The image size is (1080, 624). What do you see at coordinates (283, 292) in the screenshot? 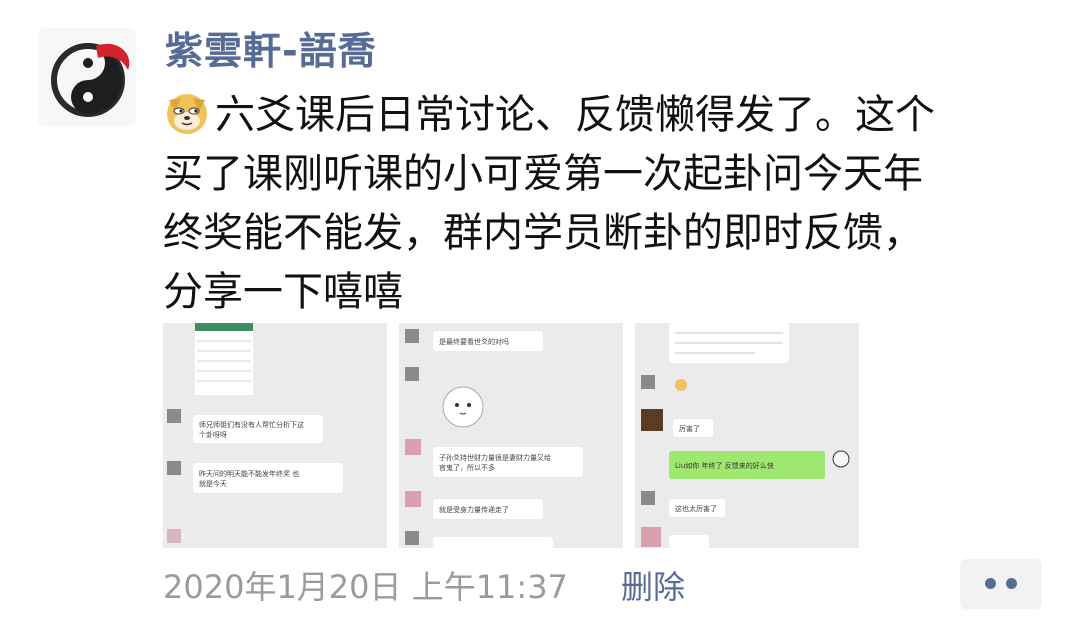
I see `content-line: 分享一下嘻嘻` at bounding box center [283, 292].